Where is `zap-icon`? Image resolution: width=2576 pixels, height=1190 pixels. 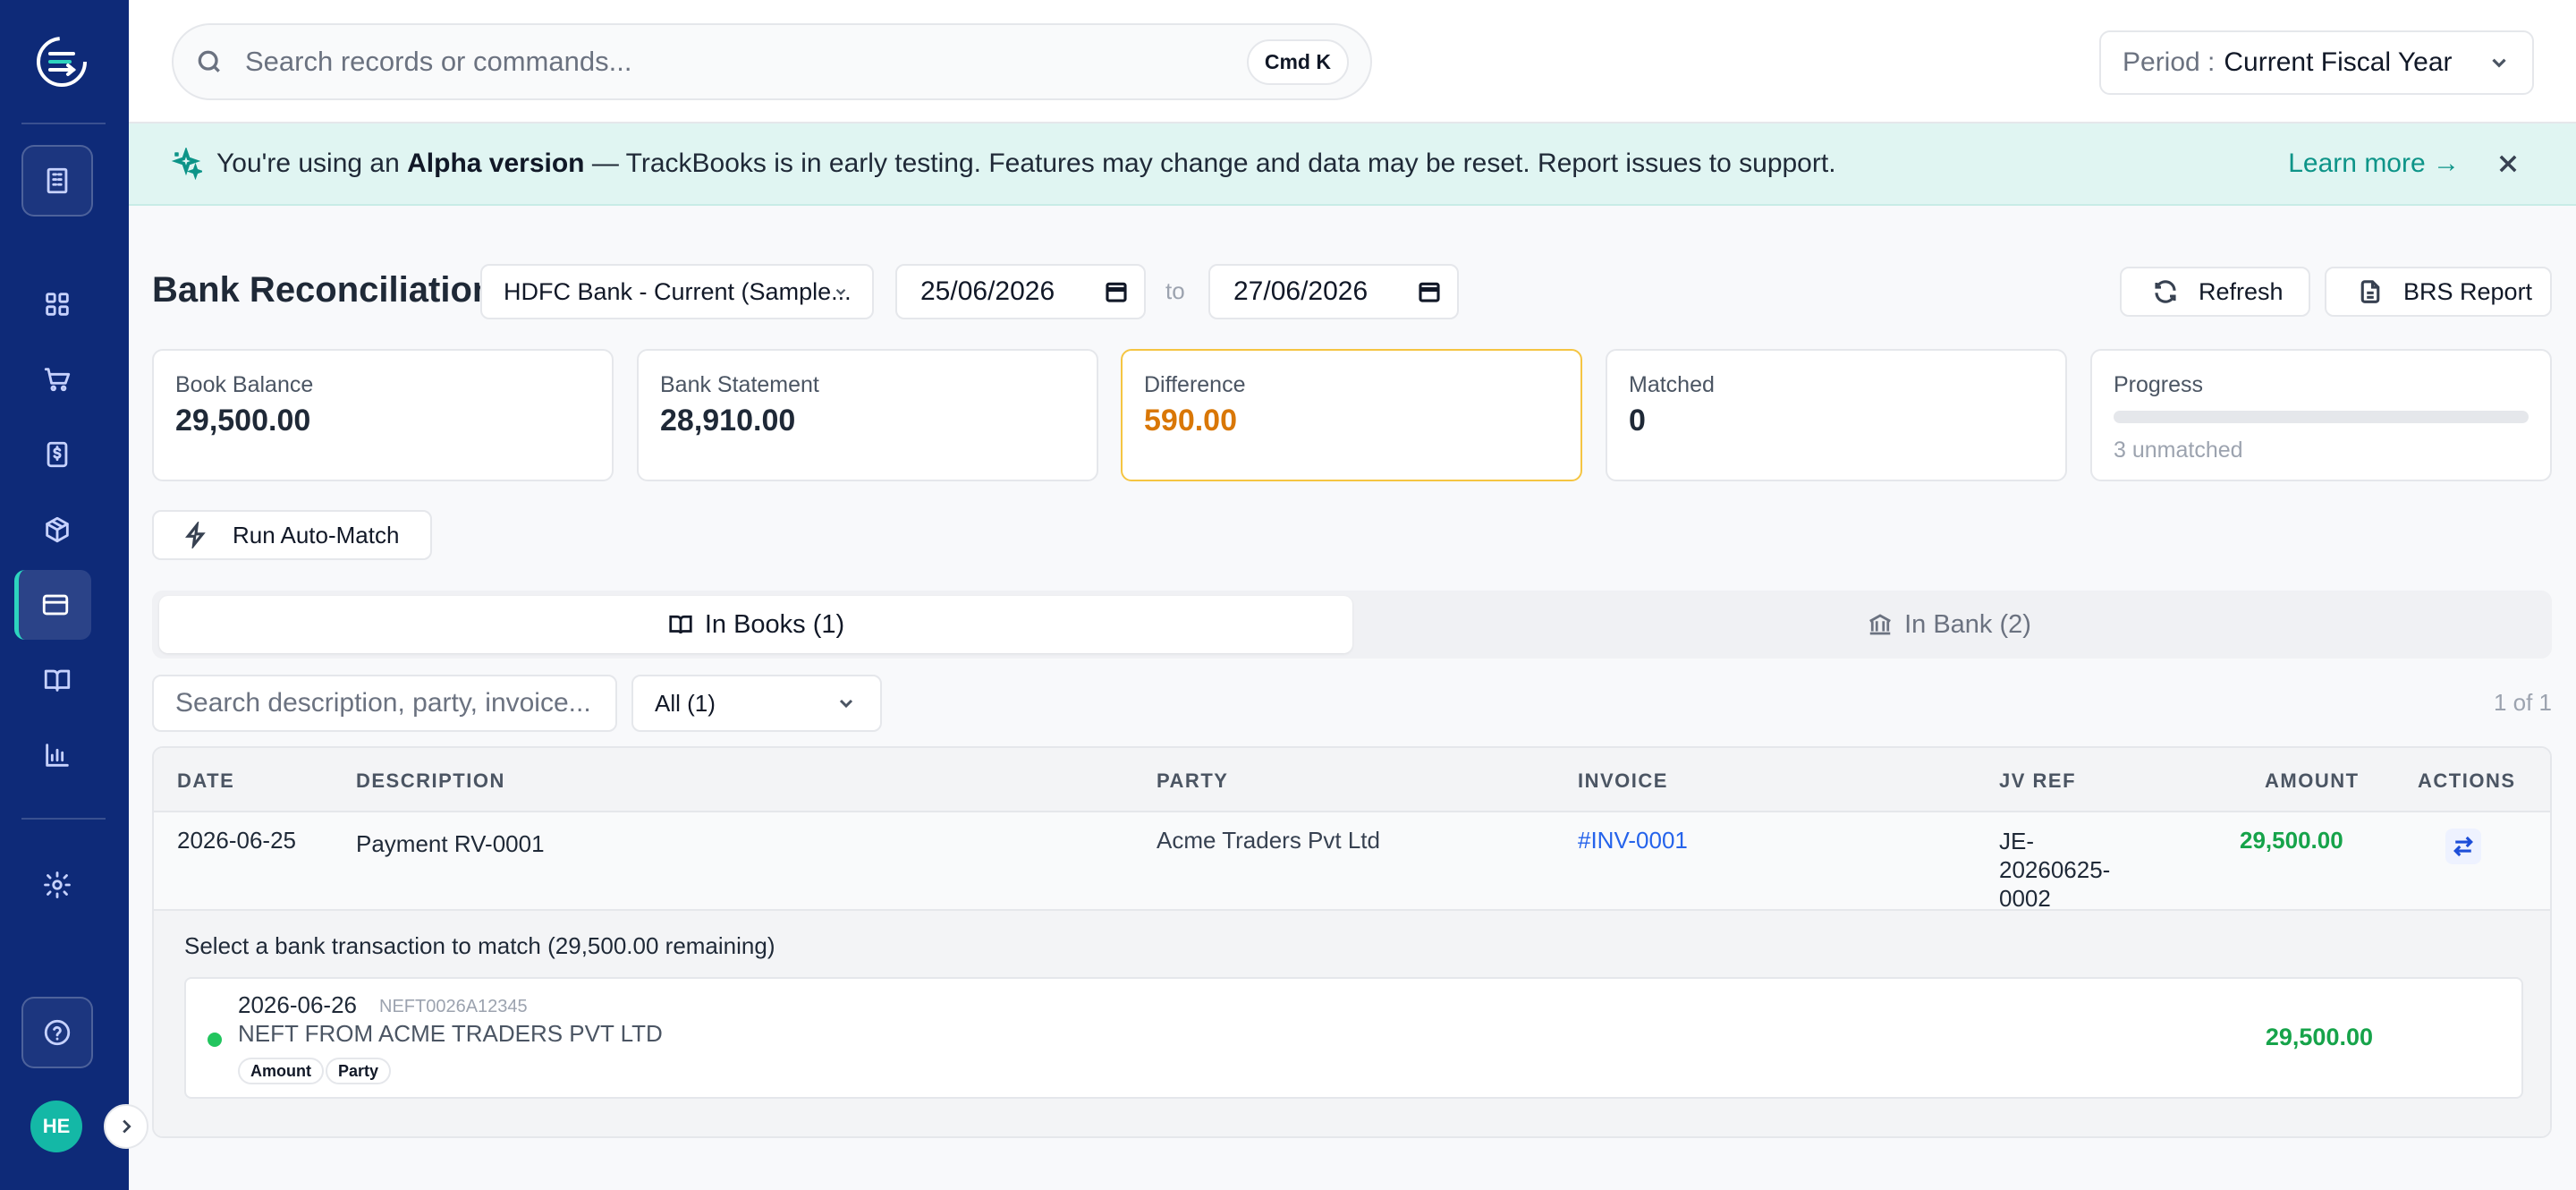 zap-icon is located at coordinates (195, 535).